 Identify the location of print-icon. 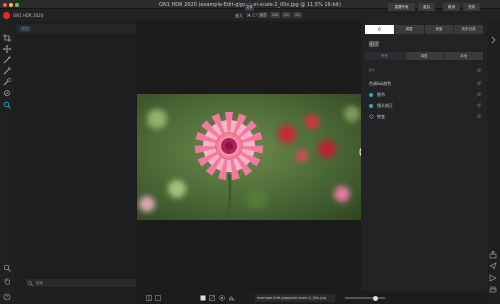
(493, 290).